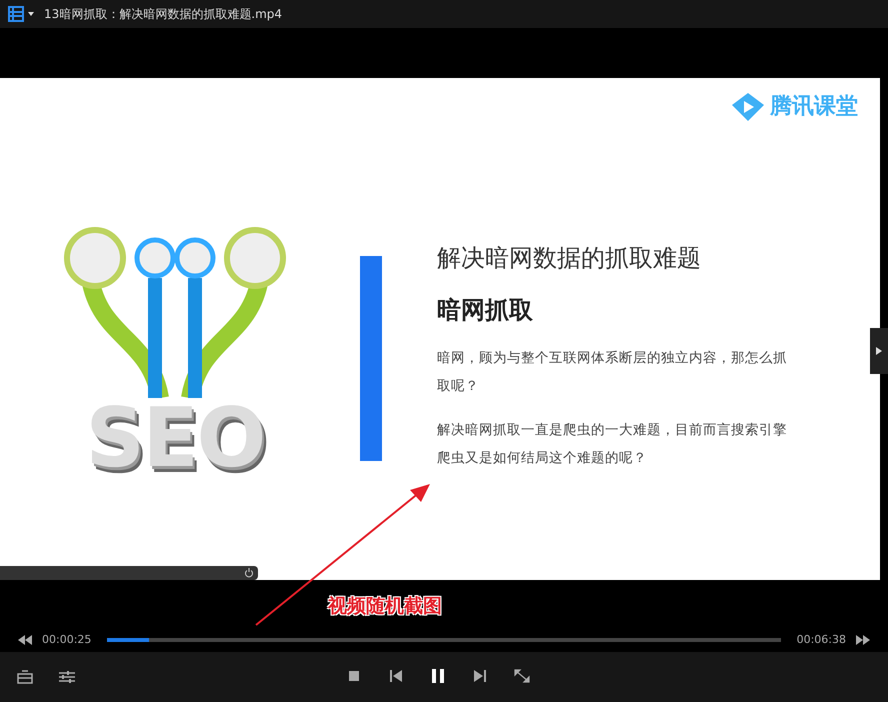  I want to click on annotation-label: 视频随机截图, so click(385, 606).